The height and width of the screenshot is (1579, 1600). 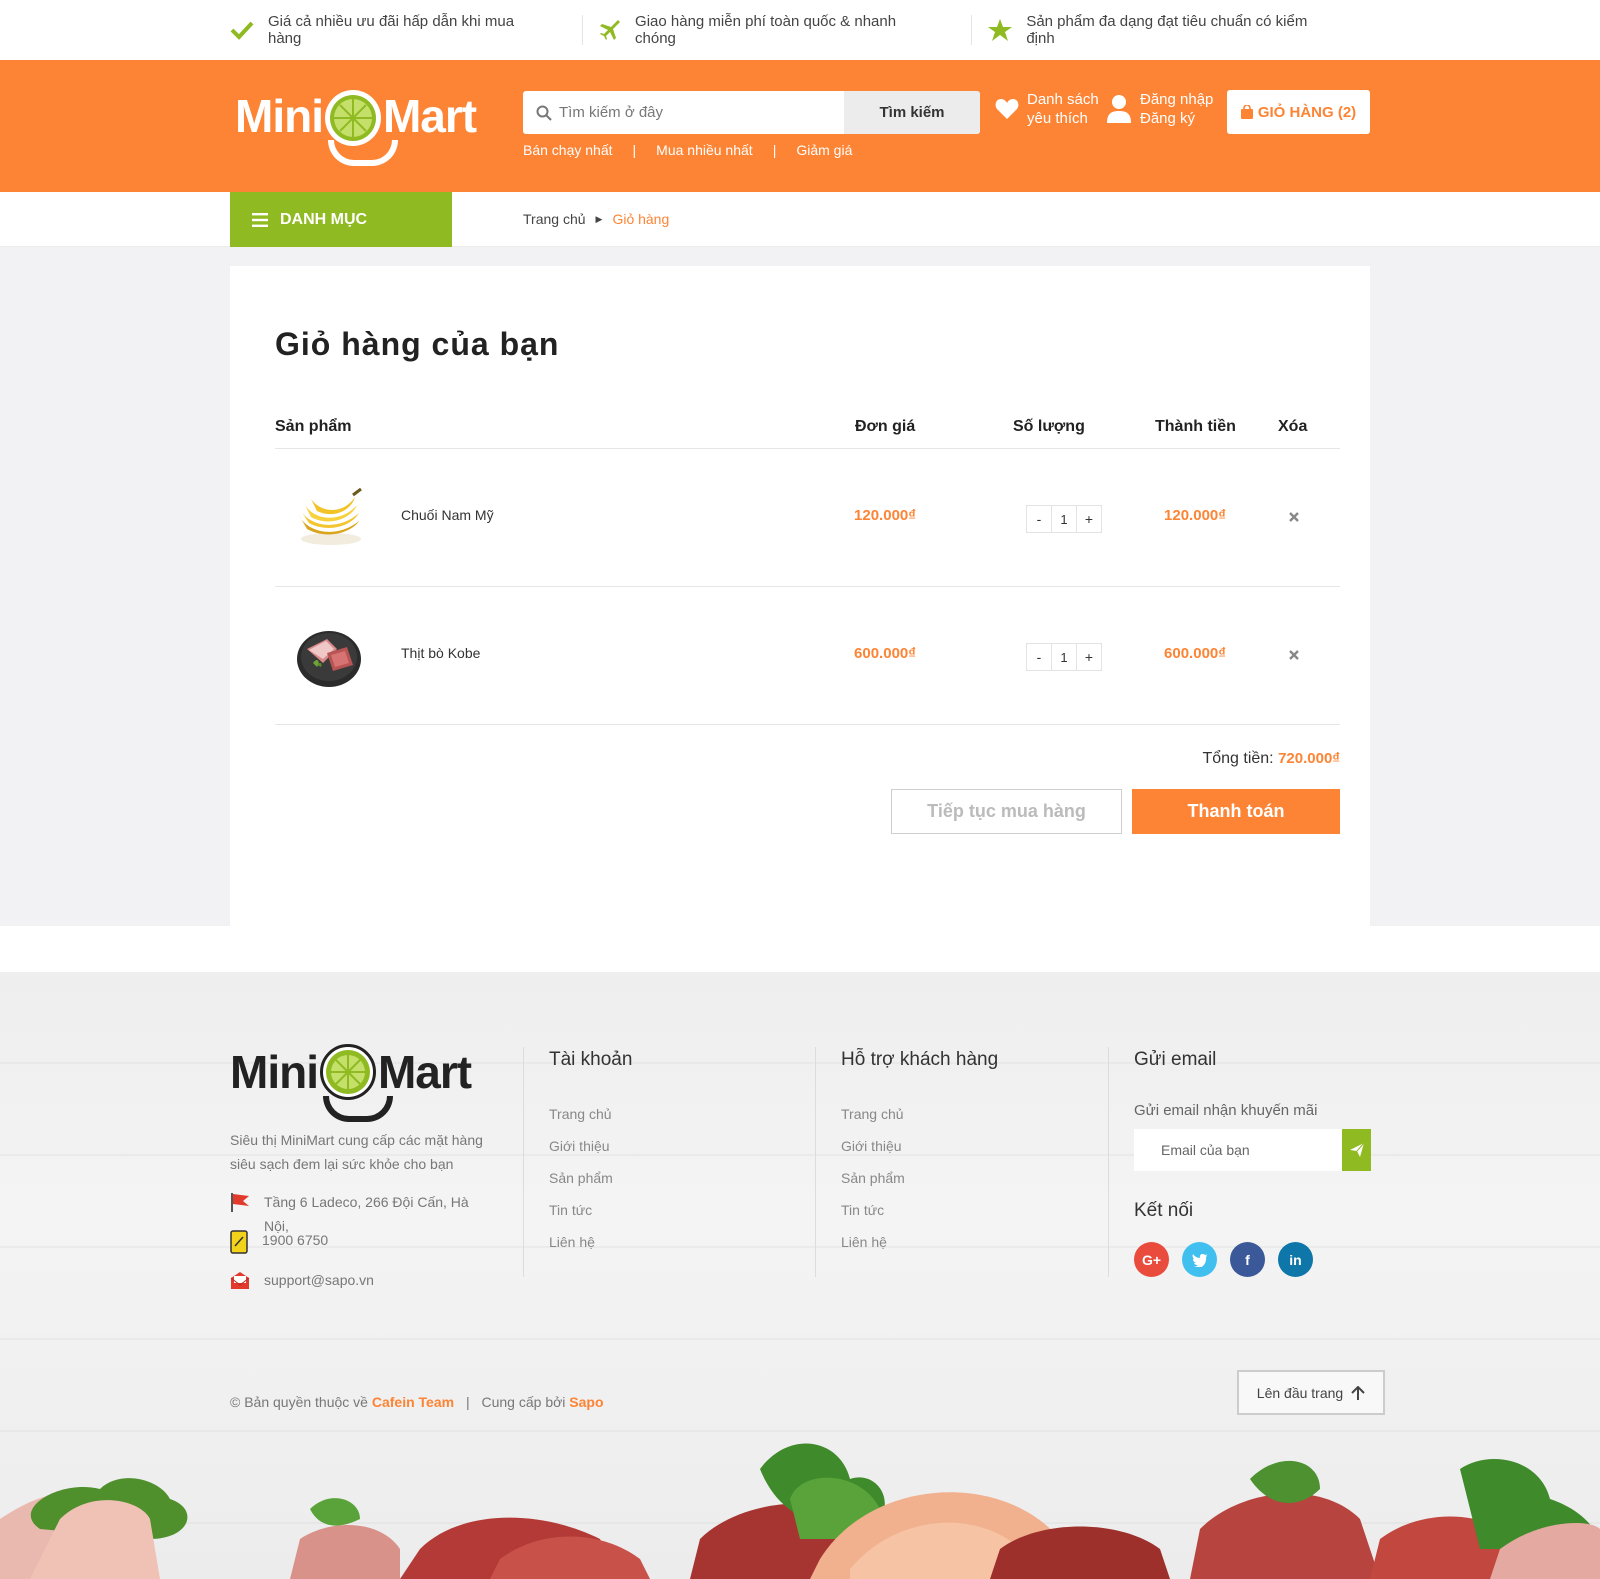 What do you see at coordinates (363, 153) in the screenshot?
I see `logo-smile` at bounding box center [363, 153].